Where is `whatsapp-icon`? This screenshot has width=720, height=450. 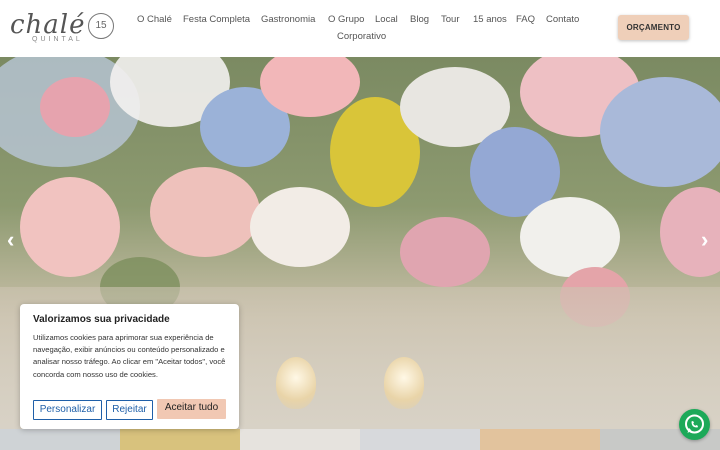 whatsapp-icon is located at coordinates (694, 424).